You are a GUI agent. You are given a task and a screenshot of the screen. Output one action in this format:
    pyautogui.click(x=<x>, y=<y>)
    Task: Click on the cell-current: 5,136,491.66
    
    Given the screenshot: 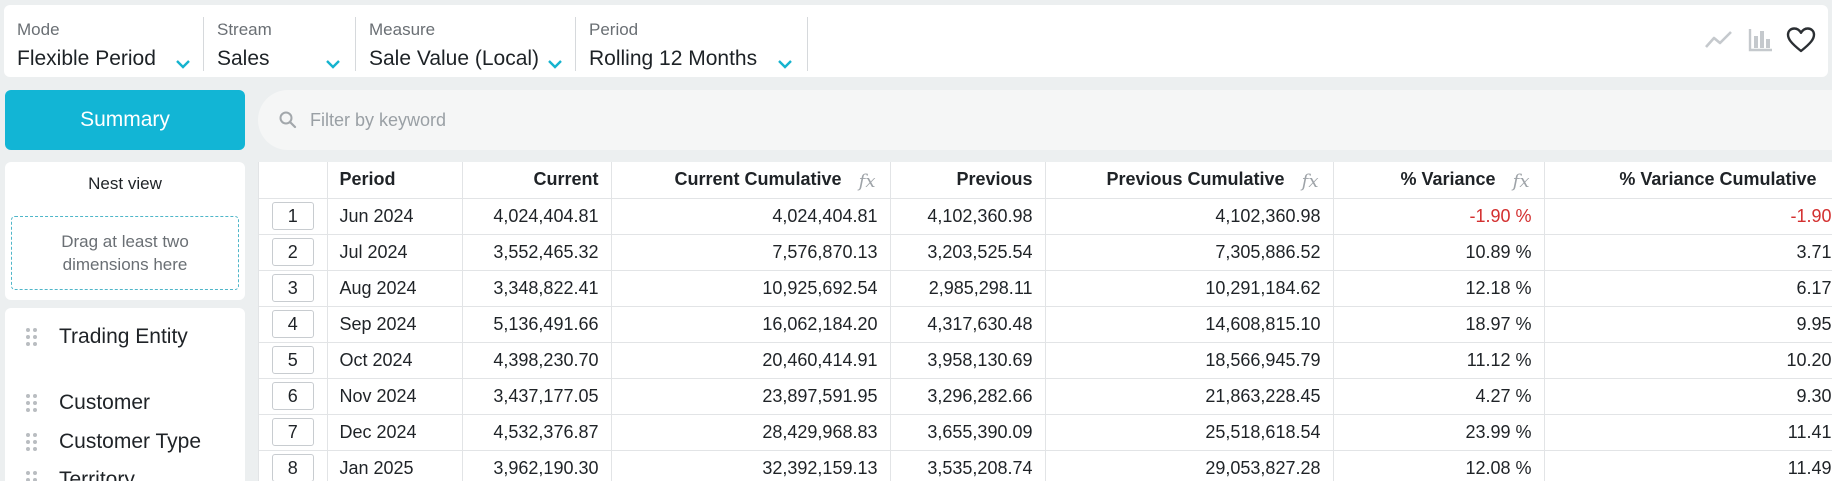 What is the action you would take?
    pyautogui.click(x=537, y=324)
    